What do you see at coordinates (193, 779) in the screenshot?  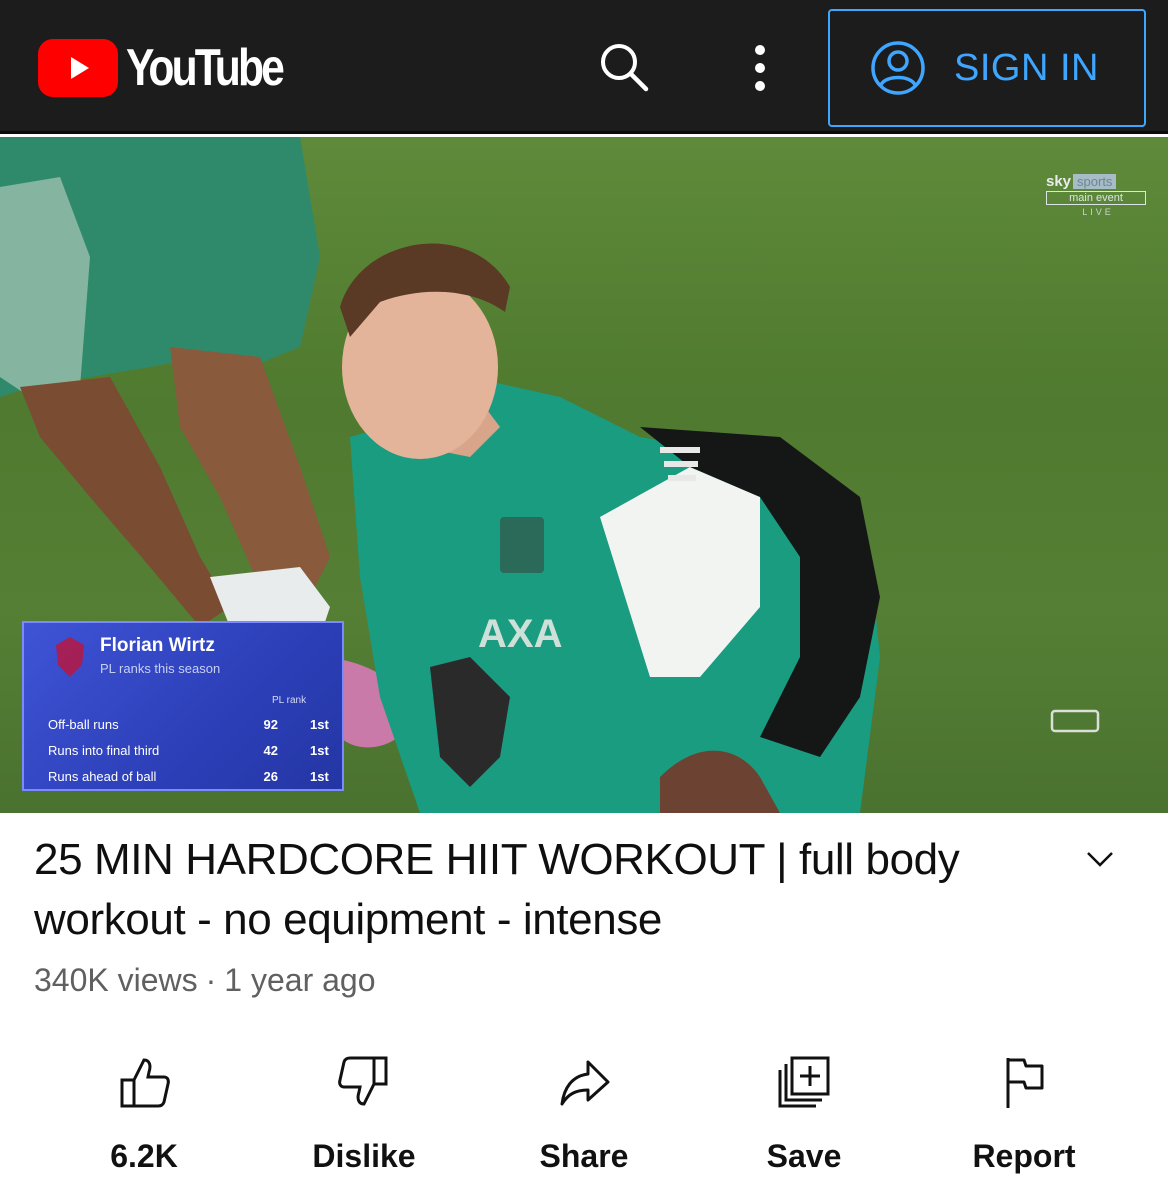 I see `stats-row: Runs ahead of ball 26 1st` at bounding box center [193, 779].